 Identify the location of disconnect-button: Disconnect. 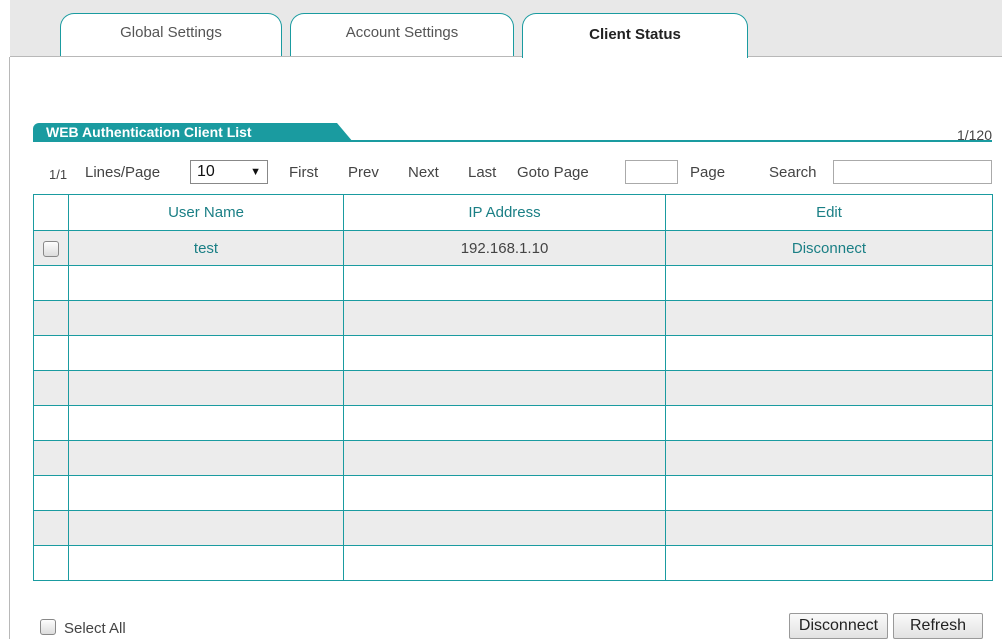
(838, 626).